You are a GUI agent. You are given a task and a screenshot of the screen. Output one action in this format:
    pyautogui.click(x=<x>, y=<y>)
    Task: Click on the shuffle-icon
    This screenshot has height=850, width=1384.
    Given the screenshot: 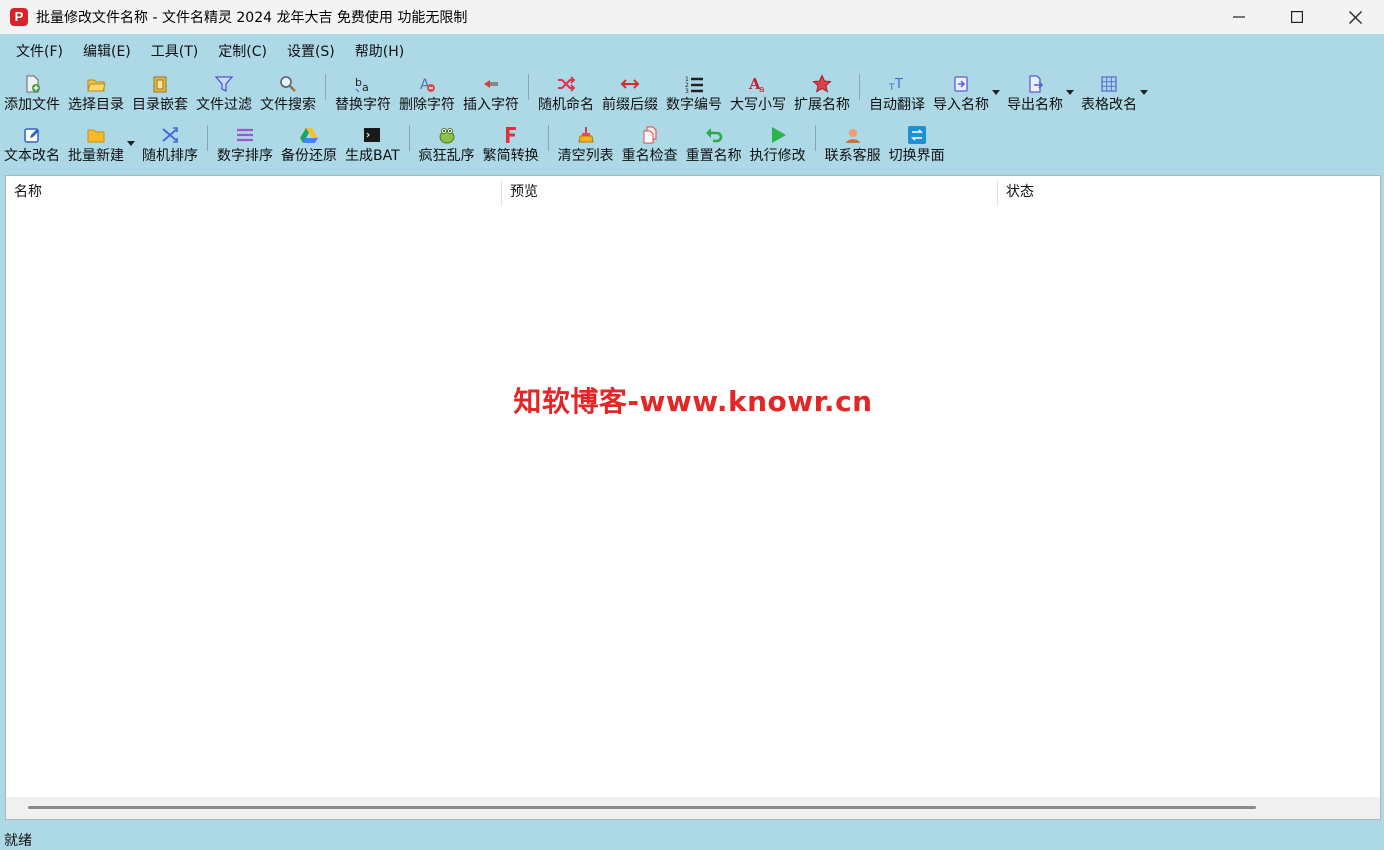 What is the action you would take?
    pyautogui.click(x=566, y=84)
    